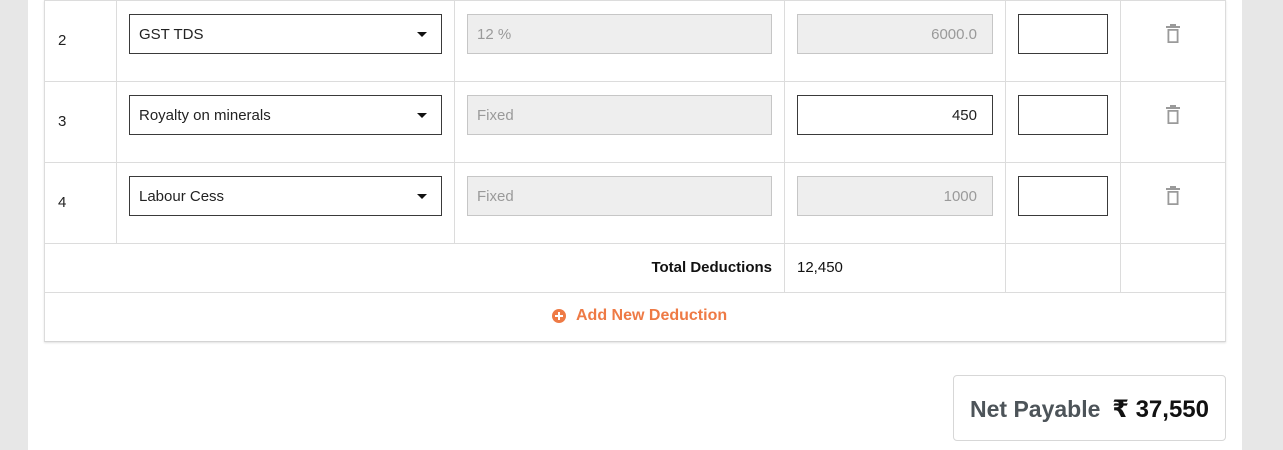 This screenshot has width=1283, height=450. What do you see at coordinates (285, 34) in the screenshot?
I see `deduction-type-select: GST TDS` at bounding box center [285, 34].